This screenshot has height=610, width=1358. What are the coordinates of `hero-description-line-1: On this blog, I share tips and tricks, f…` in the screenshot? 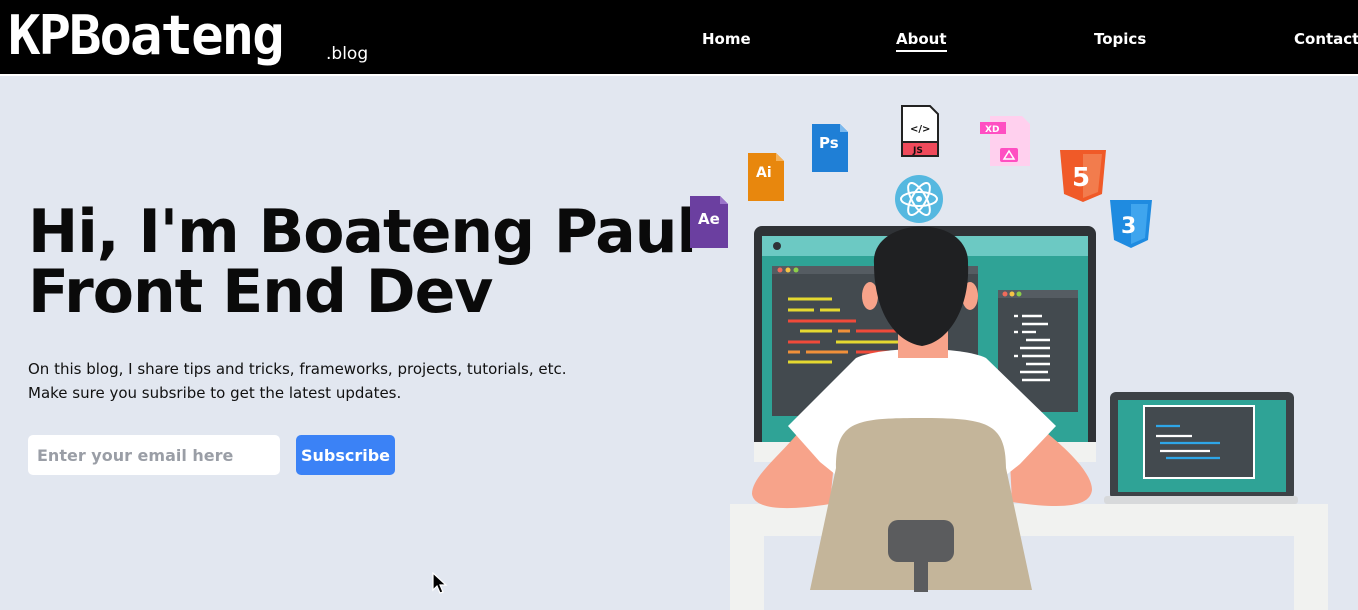 It's located at (297, 369).